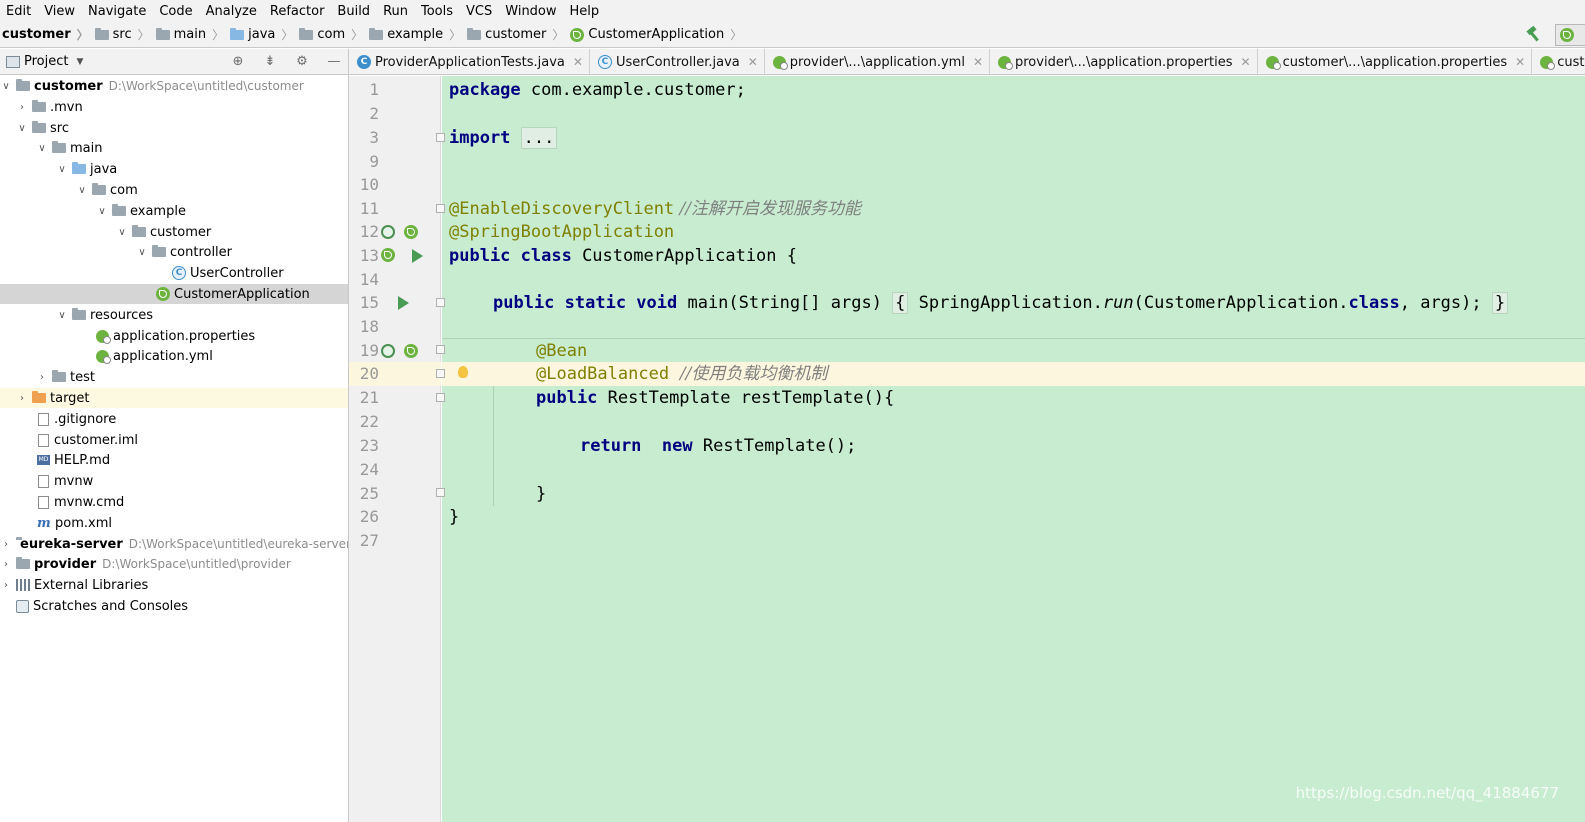 This screenshot has width=1585, height=822. I want to click on minimize-icon: —, so click(334, 62).